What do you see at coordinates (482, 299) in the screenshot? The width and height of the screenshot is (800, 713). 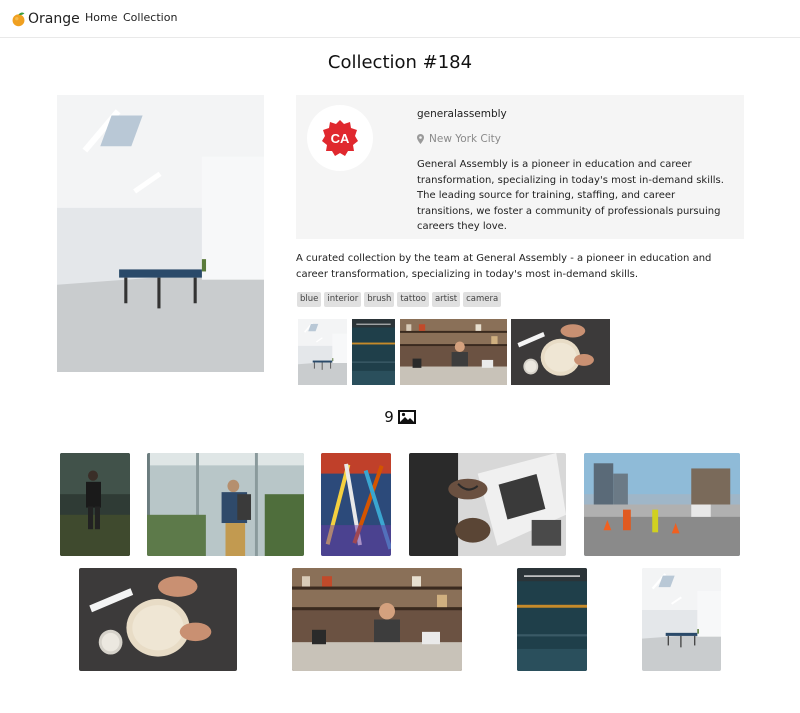 I see `tag-camera: camera` at bounding box center [482, 299].